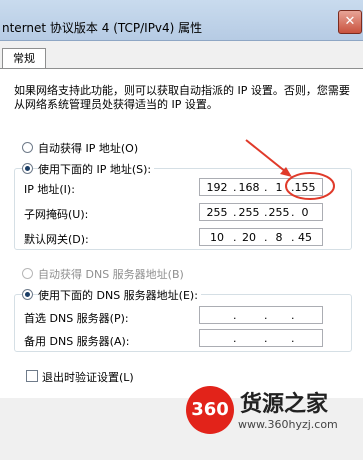  What do you see at coordinates (210, 410) in the screenshot?
I see `watermark-360-logo: 360` at bounding box center [210, 410].